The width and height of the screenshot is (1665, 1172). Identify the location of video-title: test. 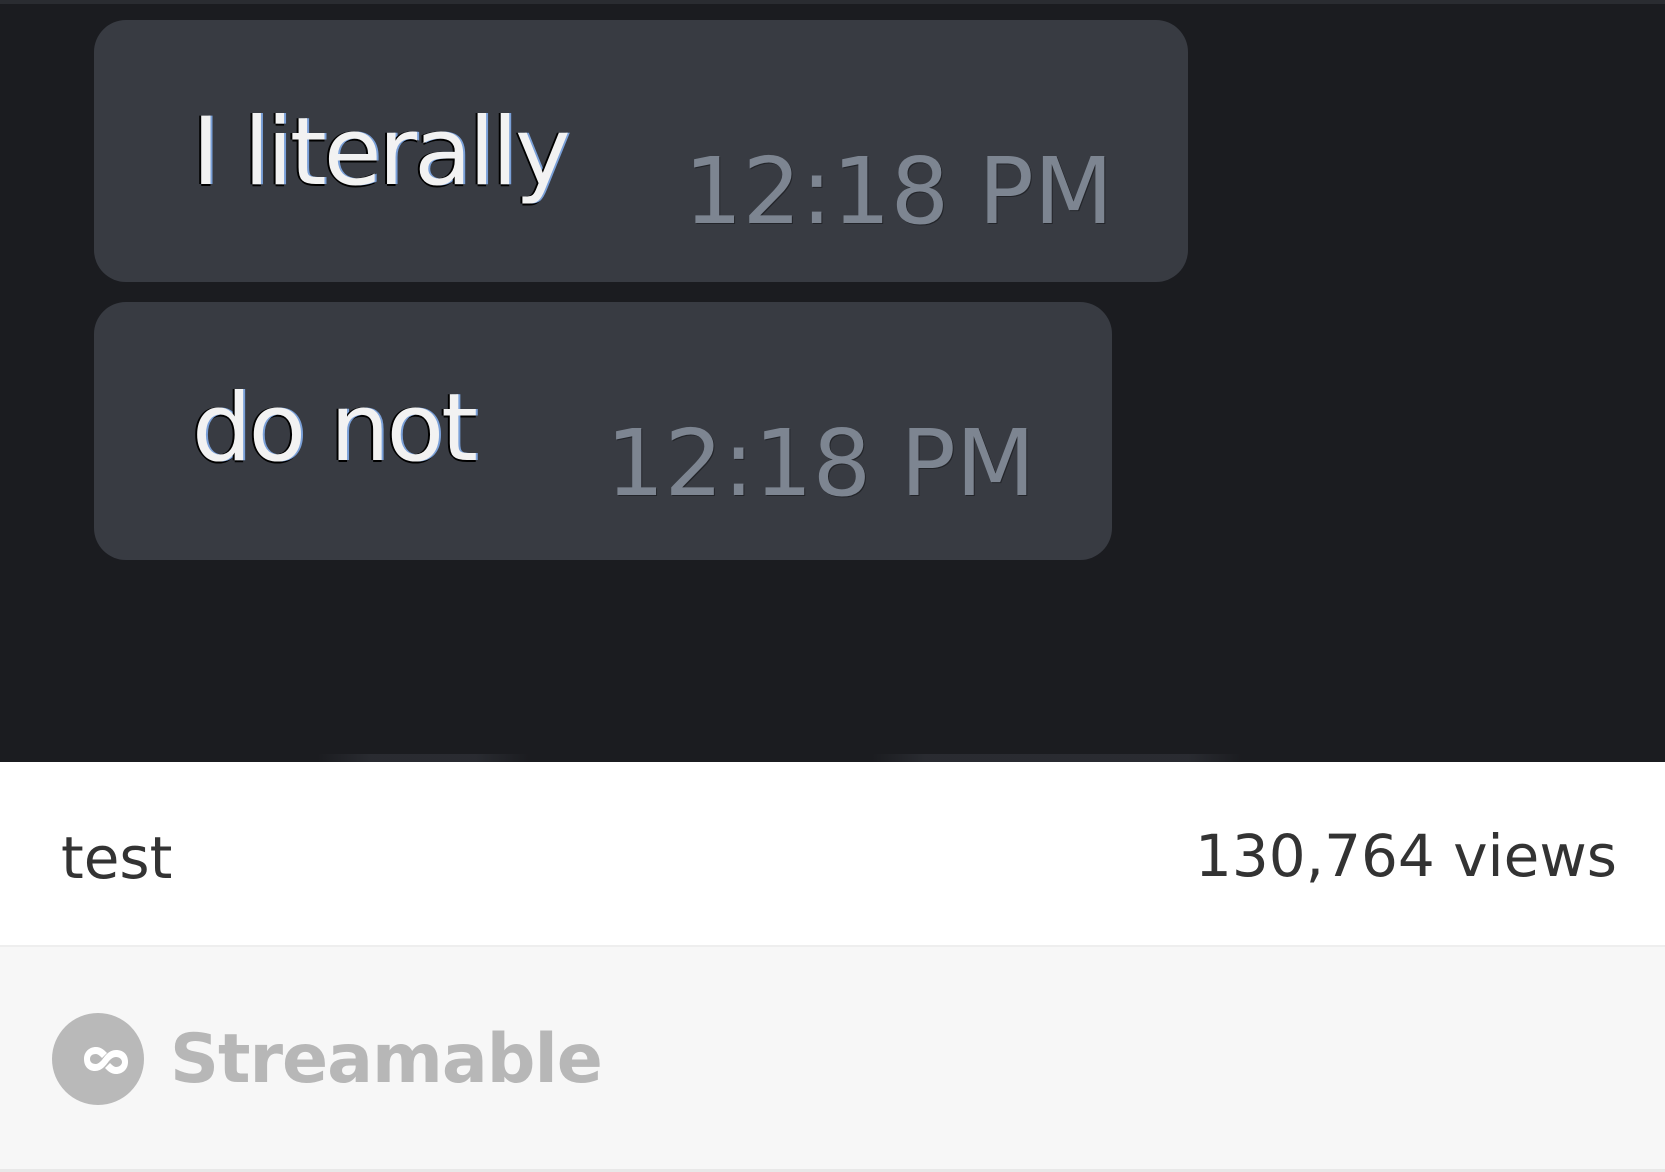
(117, 858).